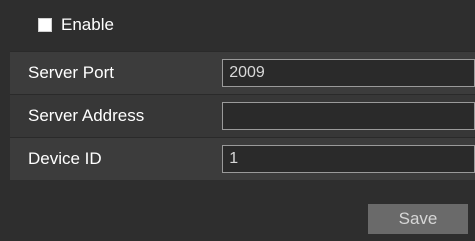  I want to click on server-port-label: Server Port, so click(71, 72).